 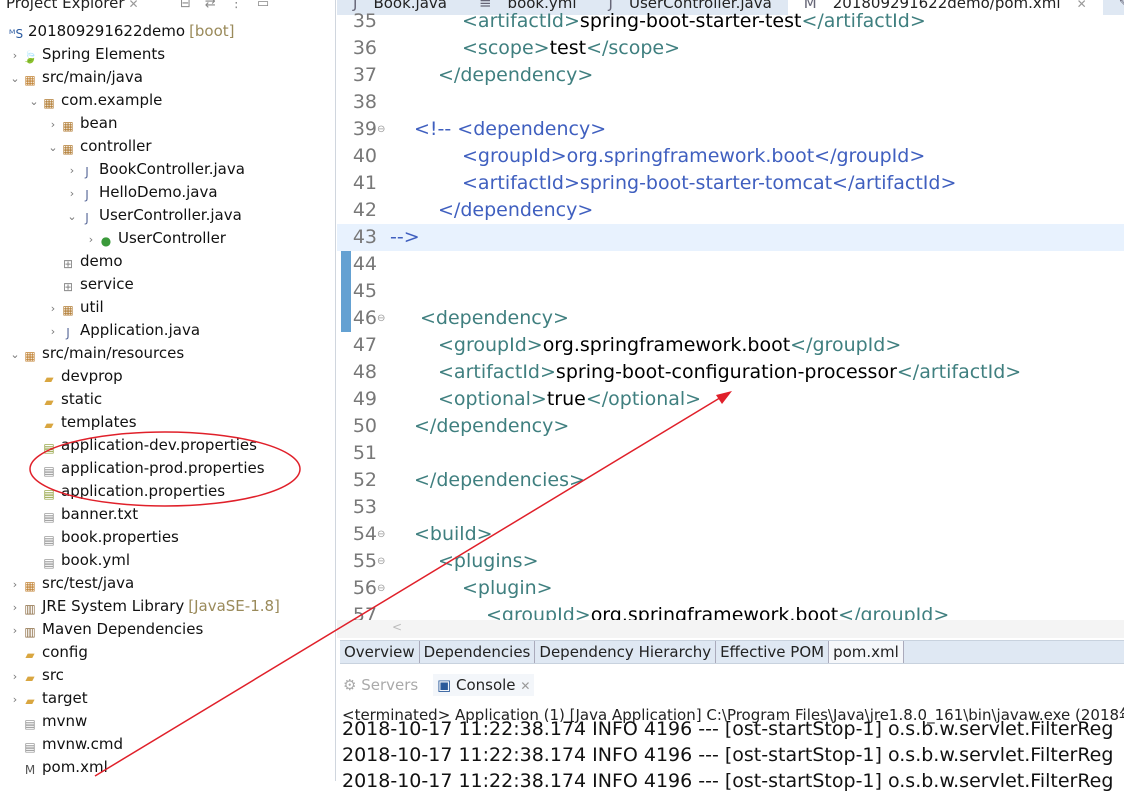 I want to click on tree-item-label: BookController.java, so click(x=172, y=169).